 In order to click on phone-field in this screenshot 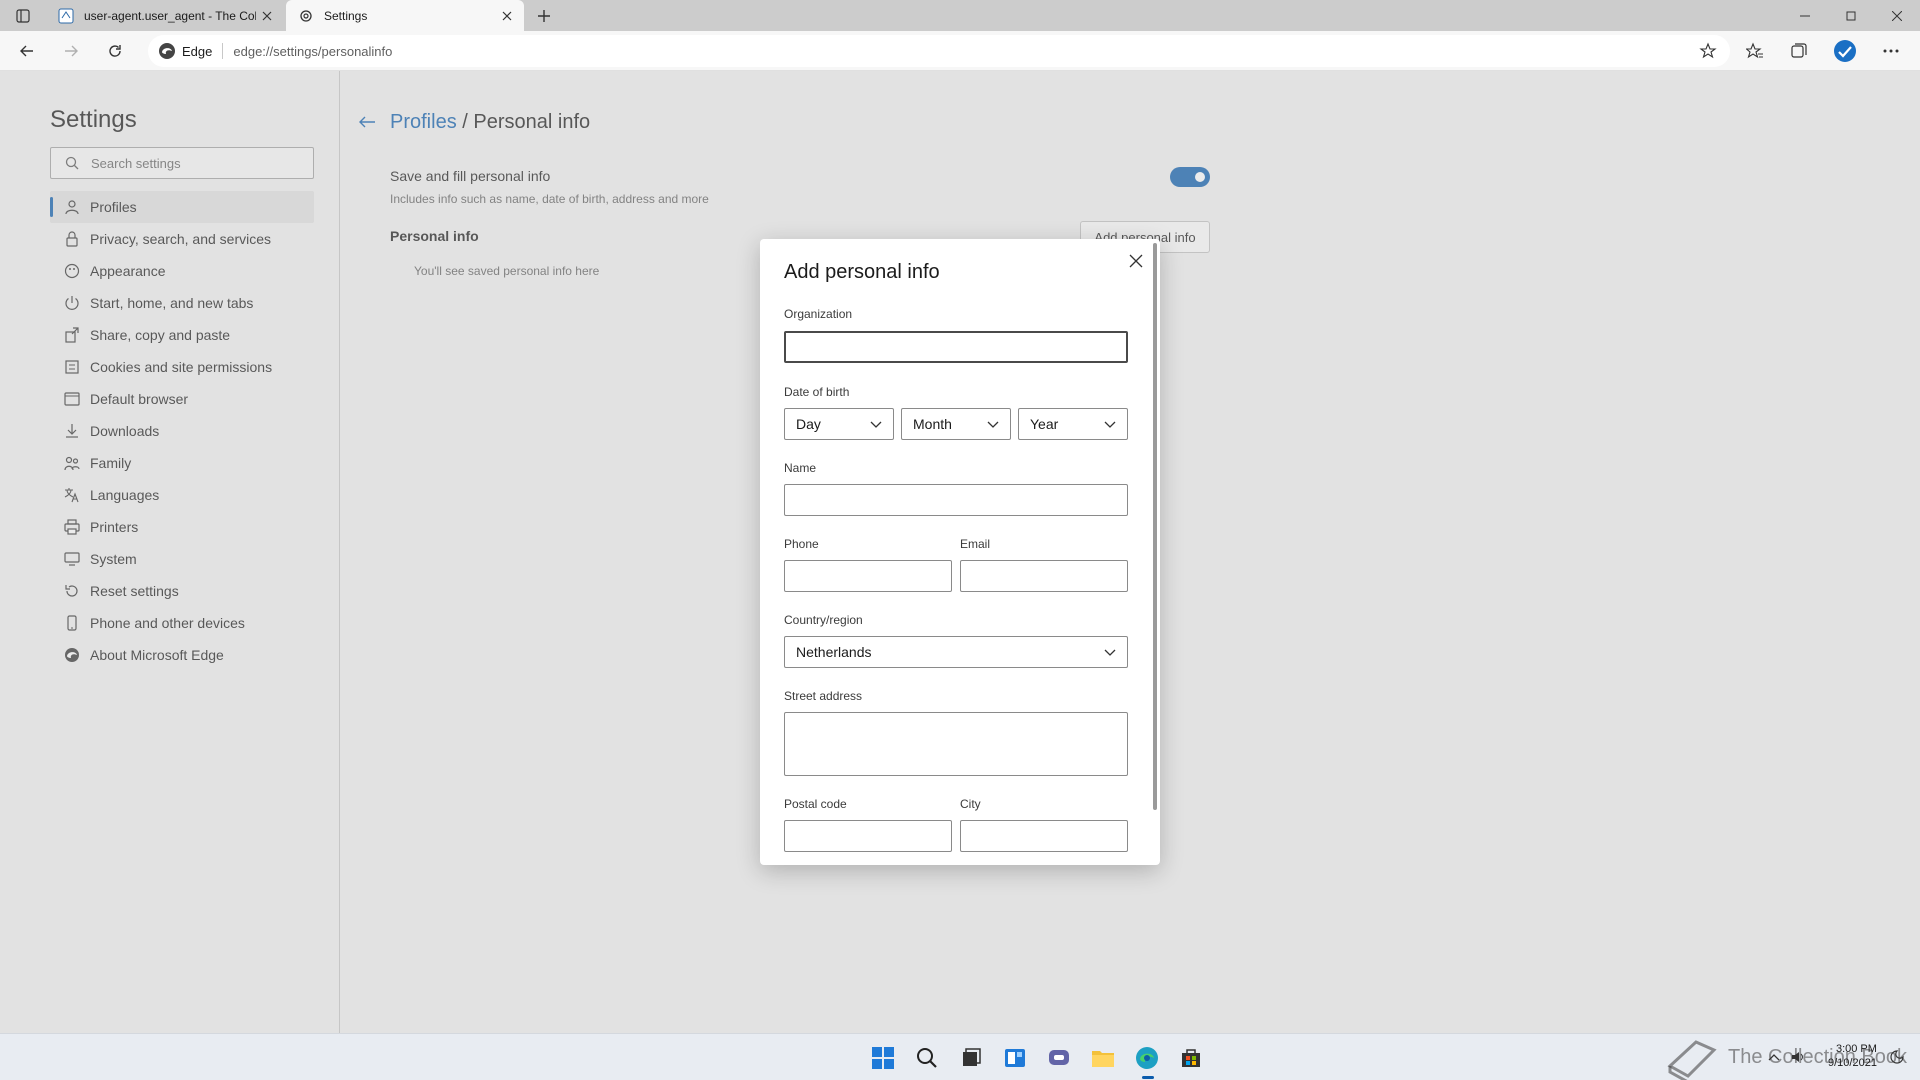, I will do `click(868, 576)`.